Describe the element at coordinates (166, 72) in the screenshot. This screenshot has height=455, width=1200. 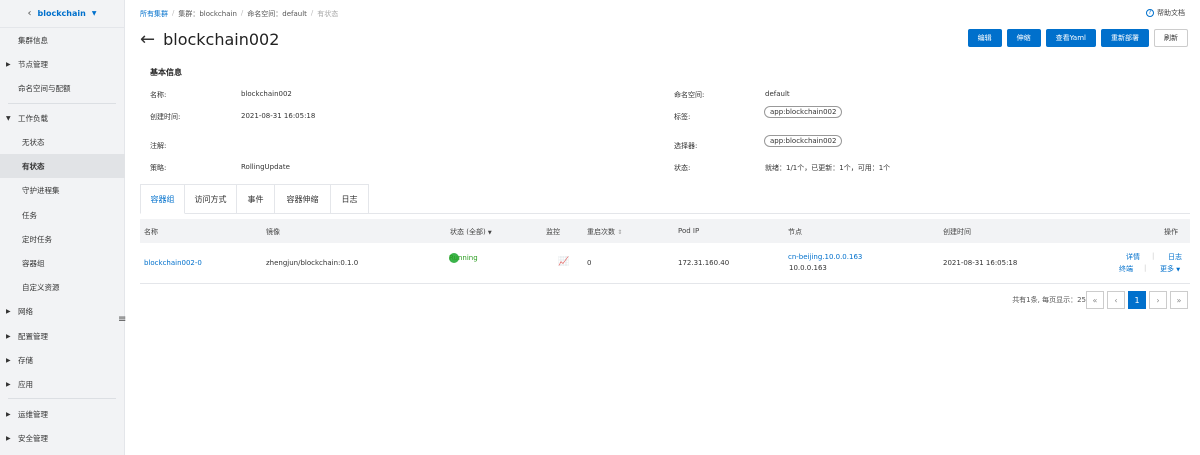
I see `basic-info-title: 基本信息` at that location.